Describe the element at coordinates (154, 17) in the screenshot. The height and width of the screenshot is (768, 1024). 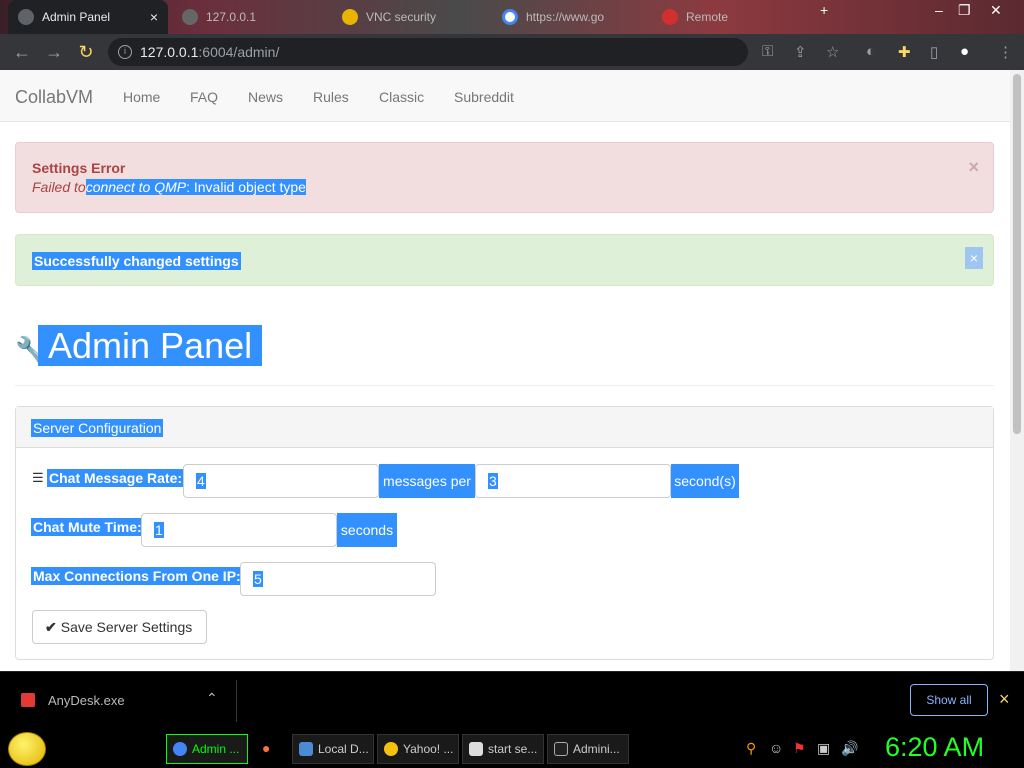
I see `close-tab-icon: ×` at that location.